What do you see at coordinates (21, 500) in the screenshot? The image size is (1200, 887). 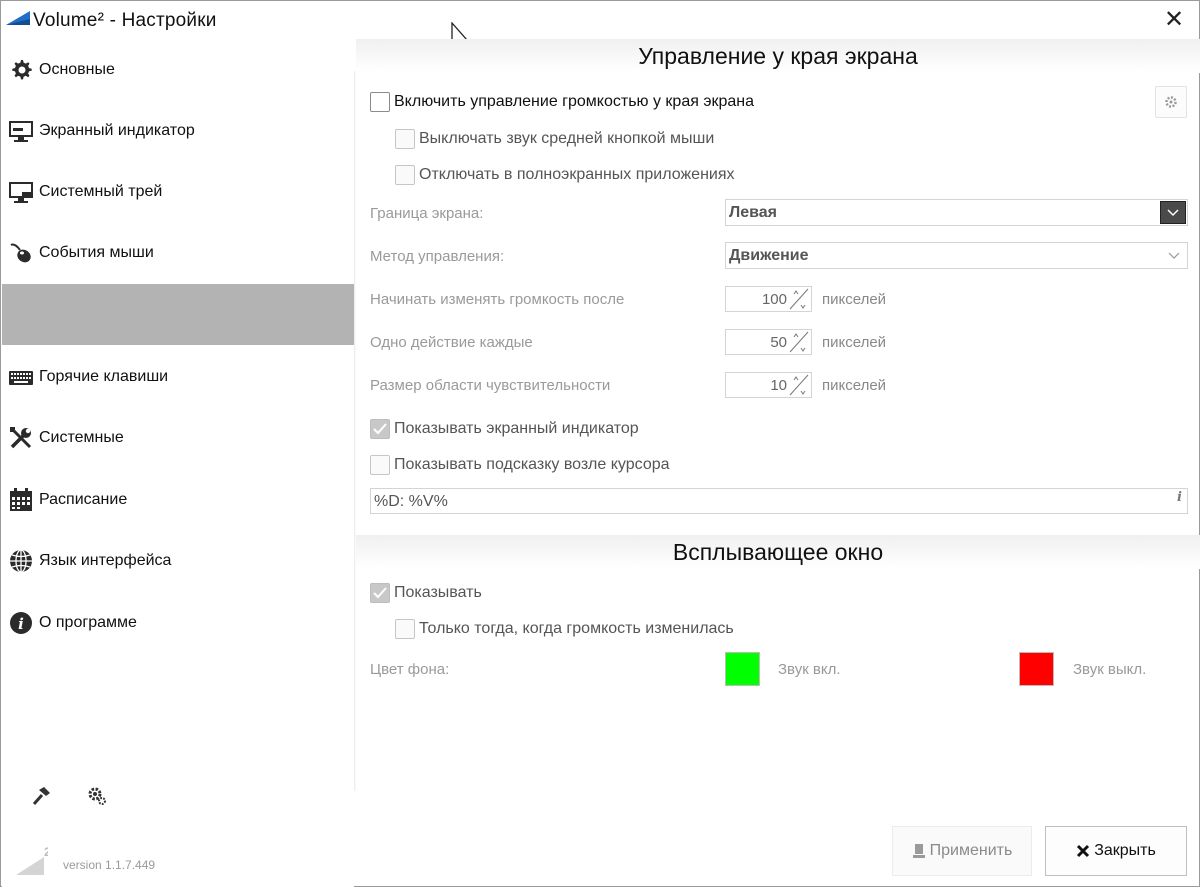 I see `calendar-icon` at bounding box center [21, 500].